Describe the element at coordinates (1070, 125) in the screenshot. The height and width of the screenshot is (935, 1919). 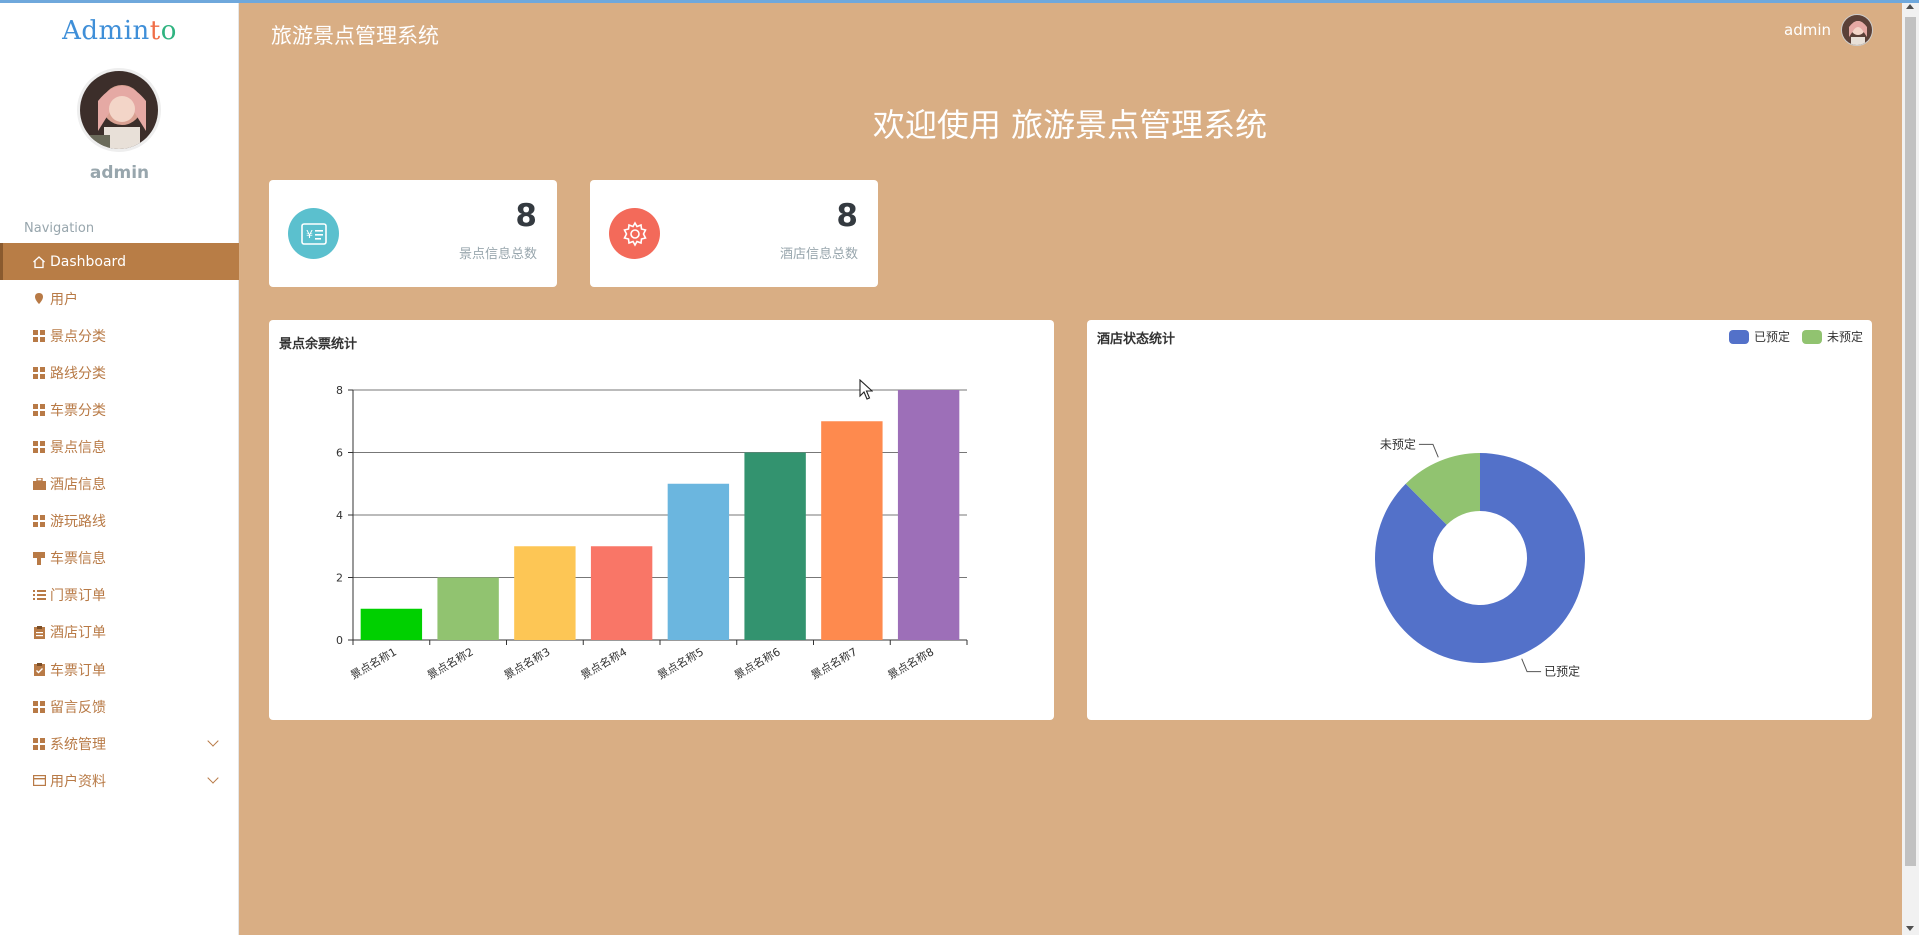
I see `welcome-heading: 欢迎使用 旅游景点管理系统` at that location.